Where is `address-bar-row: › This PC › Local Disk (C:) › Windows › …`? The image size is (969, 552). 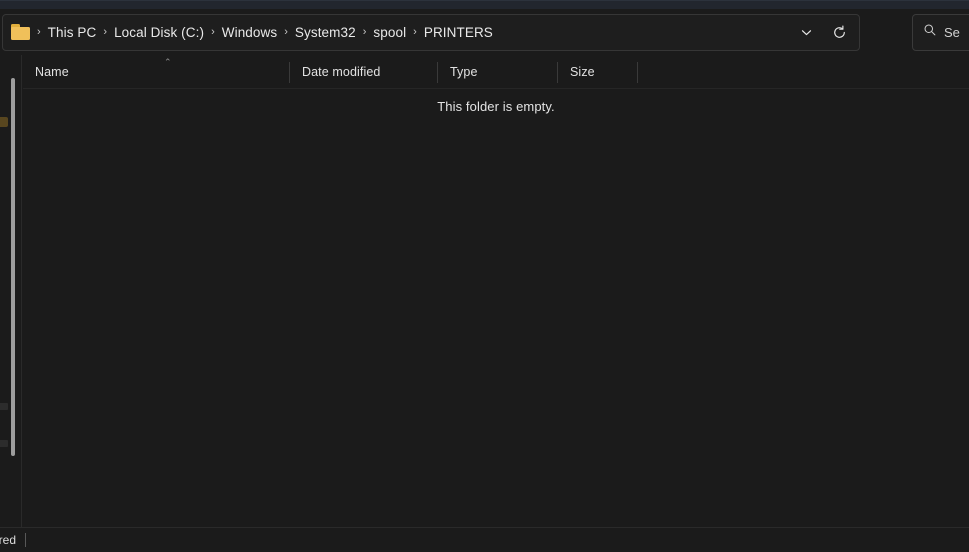 address-bar-row: › This PC › Local Disk (C:) › Windows › … is located at coordinates (484, 32).